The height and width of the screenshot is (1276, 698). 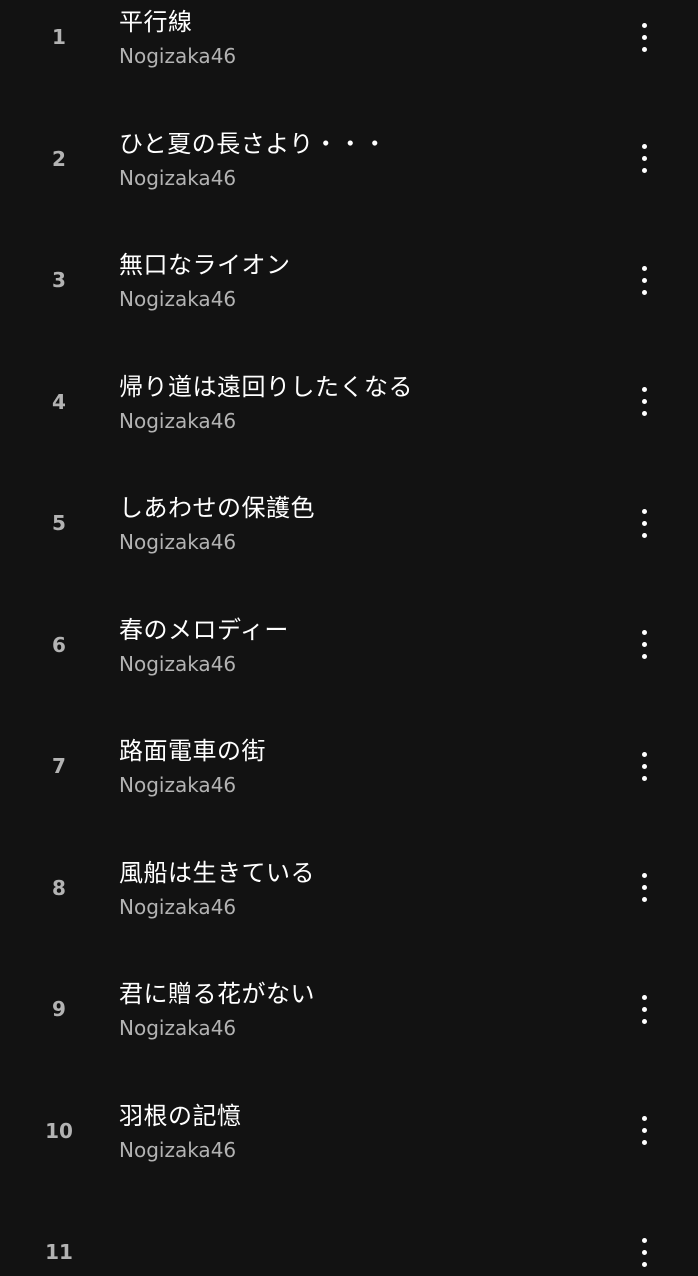 What do you see at coordinates (349, 1097) in the screenshot?
I see `track-row: 10 羽根の記憶 Nogizaka46` at bounding box center [349, 1097].